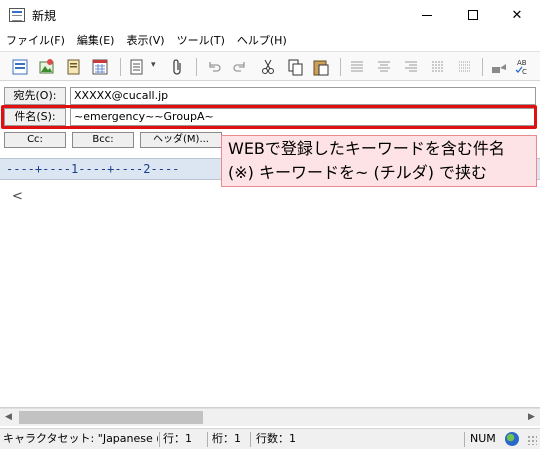 The height and width of the screenshot is (449, 540). What do you see at coordinates (8, 417) in the screenshot?
I see `scroll-left-icon: ◀` at bounding box center [8, 417].